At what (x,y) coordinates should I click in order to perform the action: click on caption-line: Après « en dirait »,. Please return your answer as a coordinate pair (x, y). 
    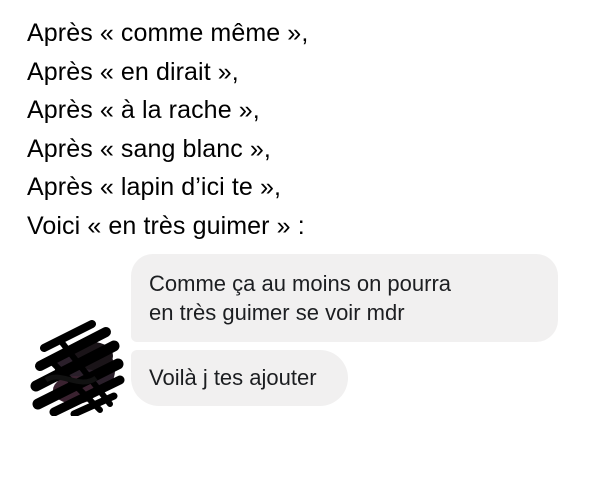
    Looking at the image, I should click on (133, 71).